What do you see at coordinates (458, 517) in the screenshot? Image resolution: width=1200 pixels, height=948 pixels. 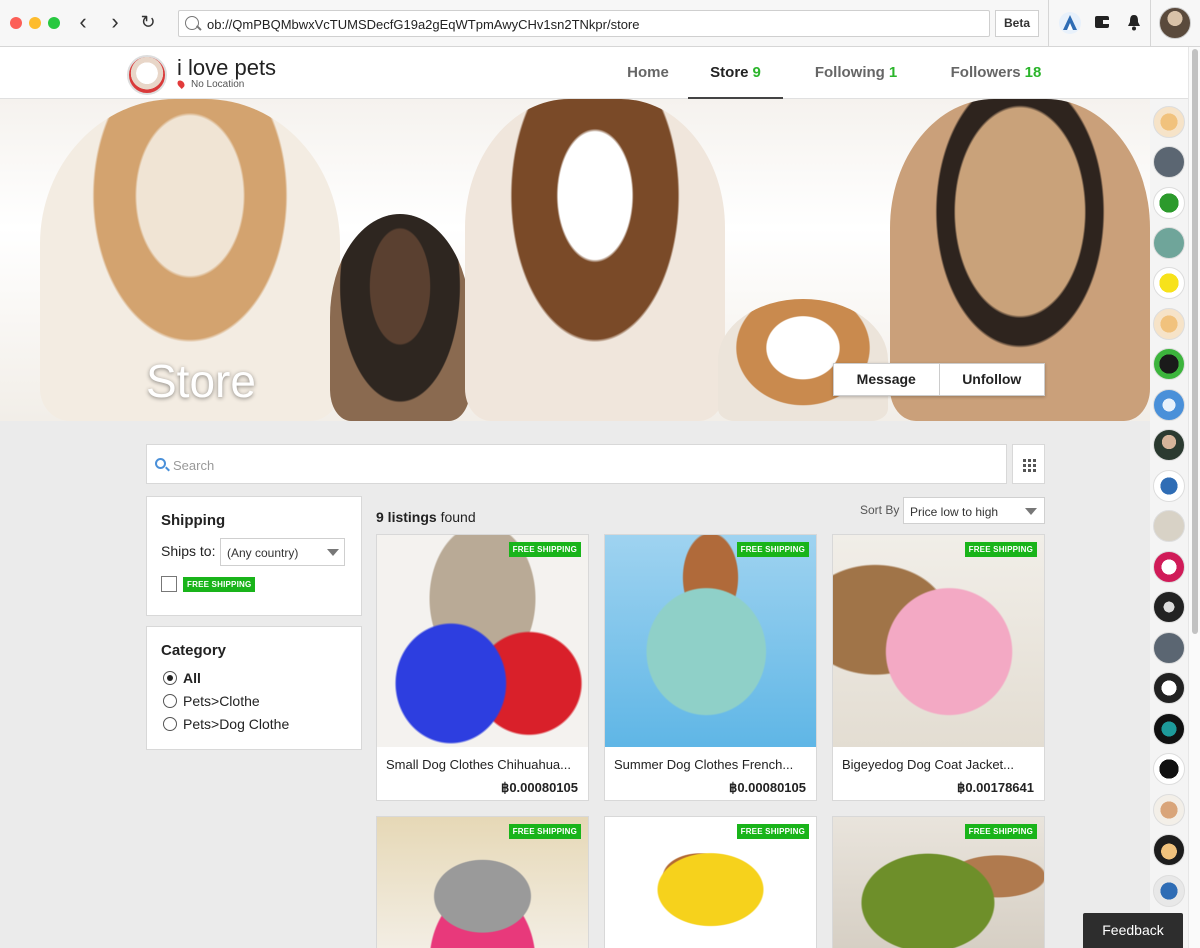 I see `listing-count-suffix: found` at bounding box center [458, 517].